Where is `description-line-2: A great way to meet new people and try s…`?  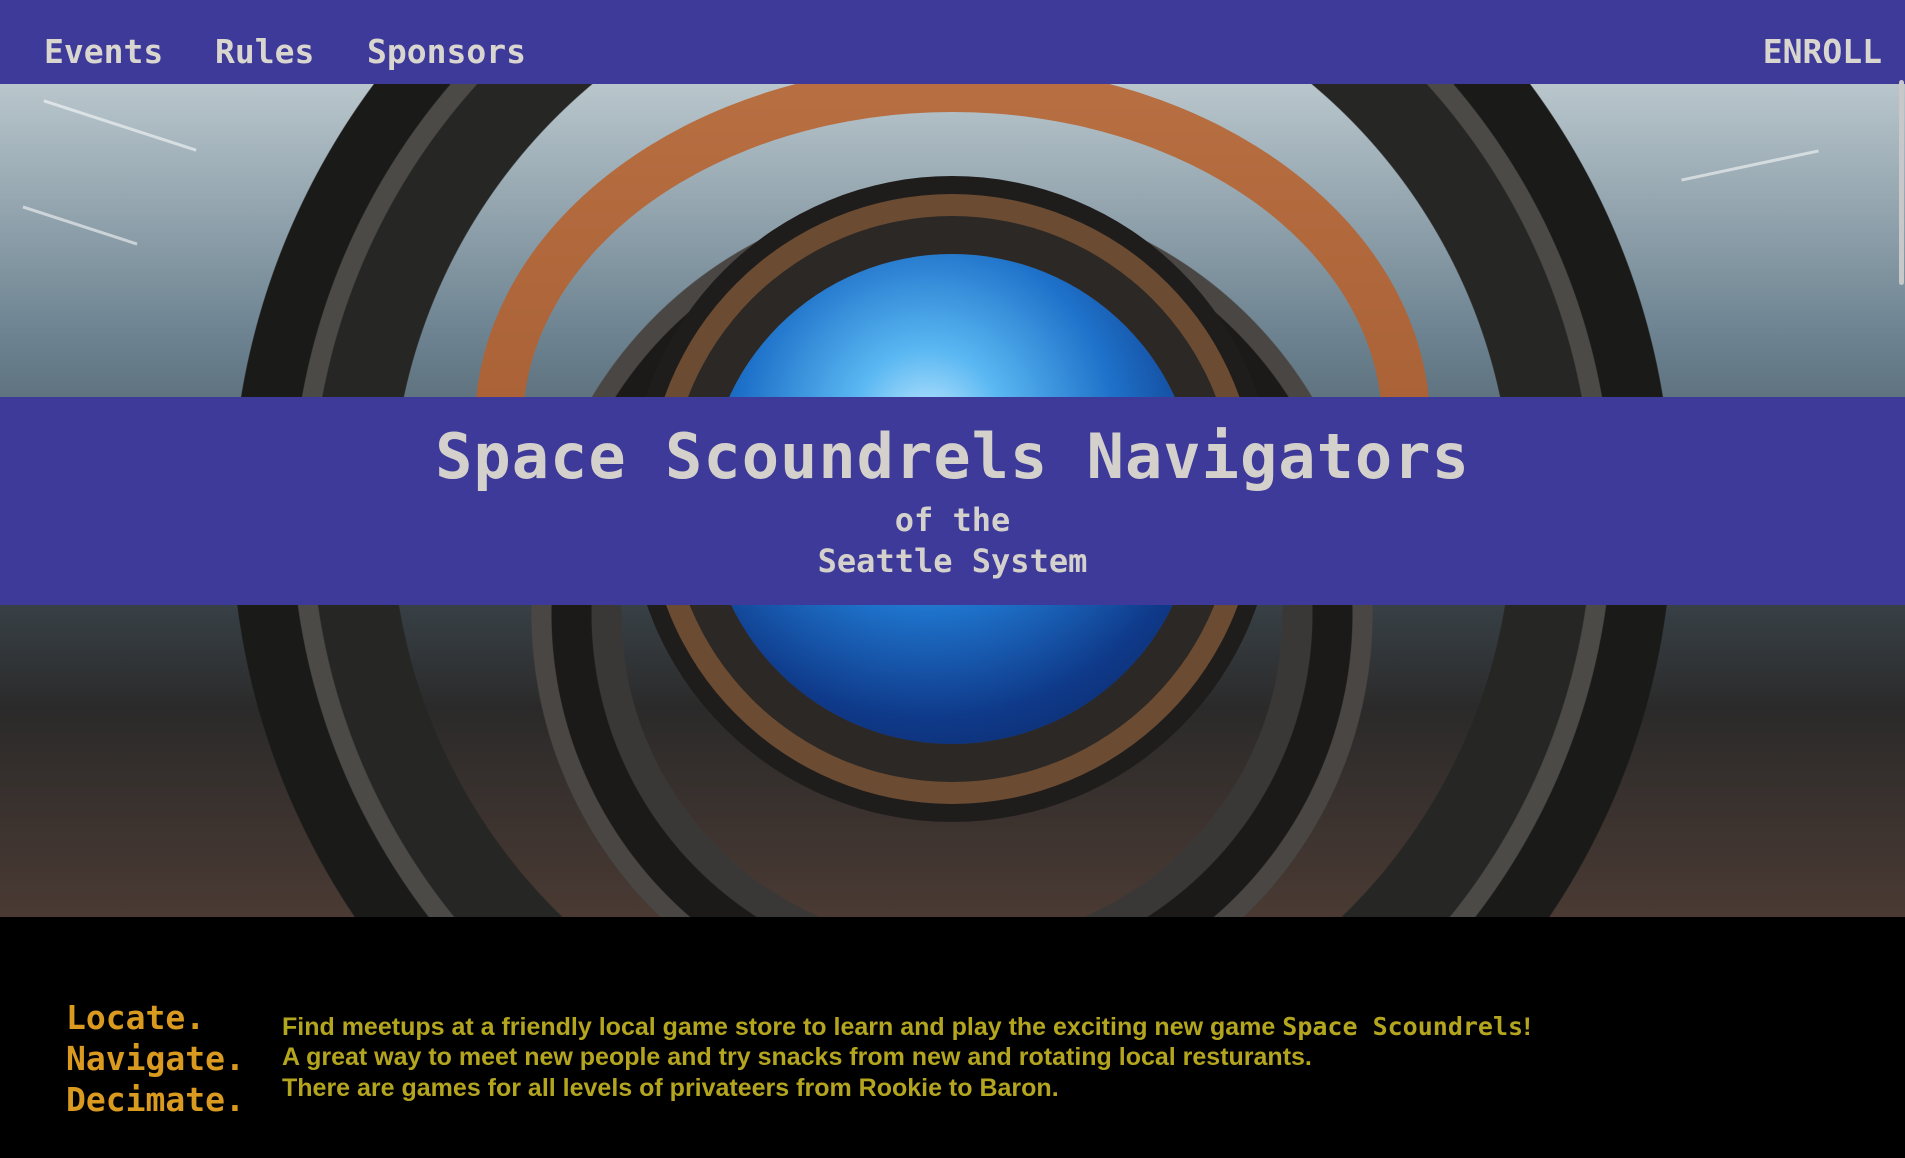
description-line-2: A great way to meet new people and try s… is located at coordinates (797, 1057).